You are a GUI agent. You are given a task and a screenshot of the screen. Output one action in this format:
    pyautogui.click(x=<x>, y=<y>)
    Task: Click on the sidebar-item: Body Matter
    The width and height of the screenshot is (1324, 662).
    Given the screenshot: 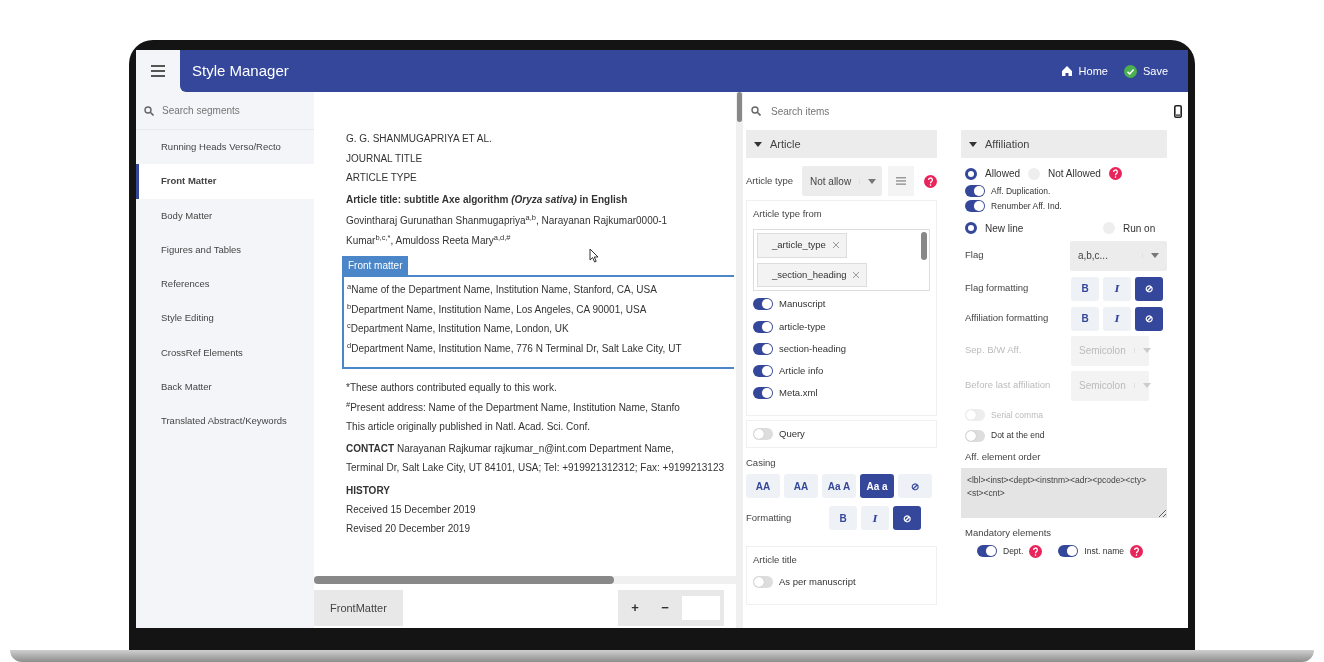 What is the action you would take?
    pyautogui.click(x=225, y=215)
    